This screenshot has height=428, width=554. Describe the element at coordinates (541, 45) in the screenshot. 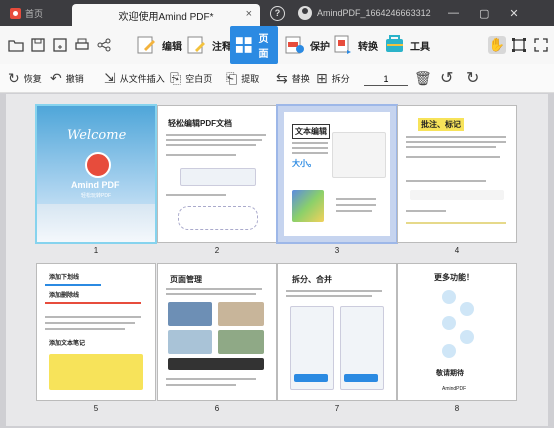

I see `fit-page-icon` at that location.